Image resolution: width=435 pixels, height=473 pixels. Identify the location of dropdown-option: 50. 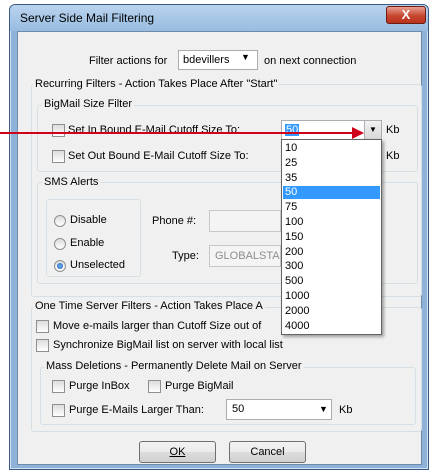
(331, 193).